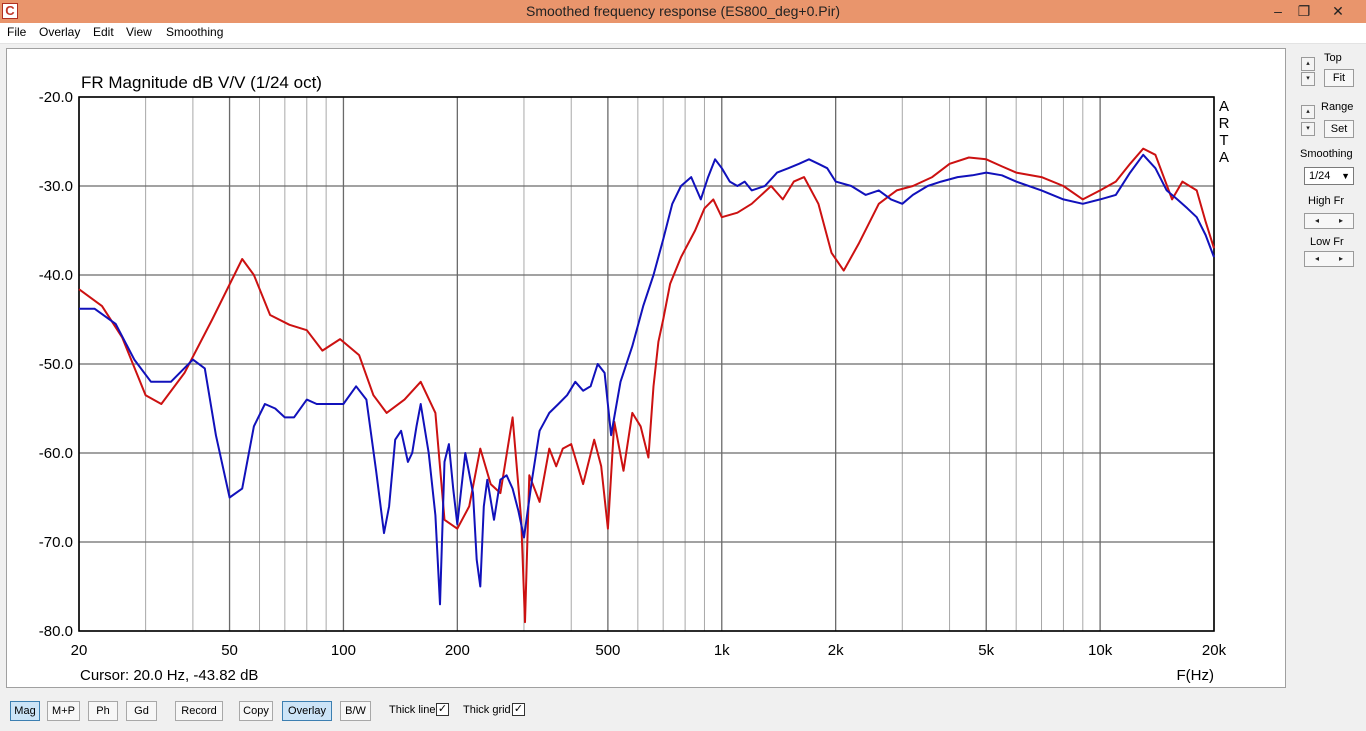  Describe the element at coordinates (1339, 129) in the screenshot. I see `set-button: Set` at that location.